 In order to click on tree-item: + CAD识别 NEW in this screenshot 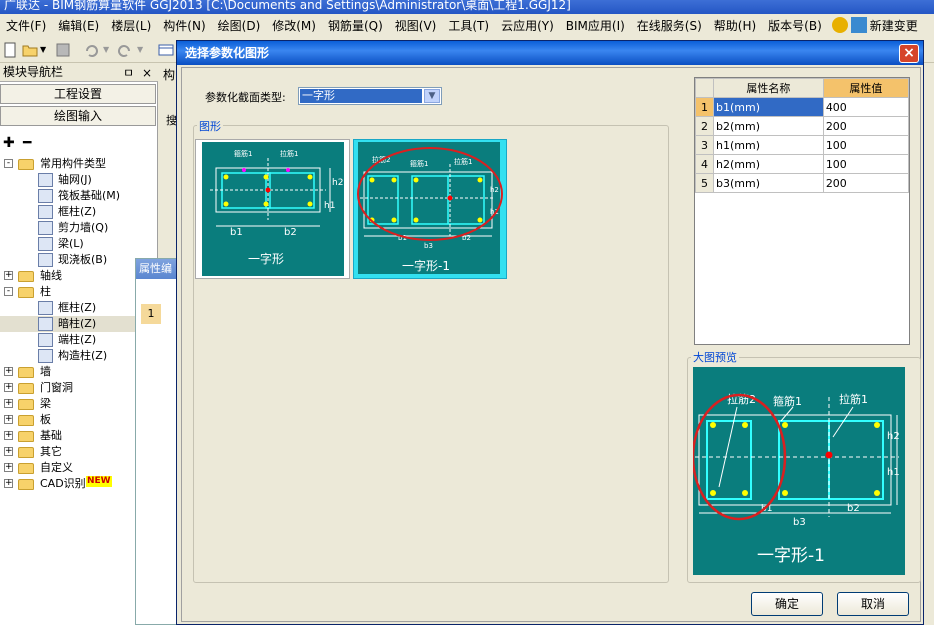, I will do `click(78, 484)`.